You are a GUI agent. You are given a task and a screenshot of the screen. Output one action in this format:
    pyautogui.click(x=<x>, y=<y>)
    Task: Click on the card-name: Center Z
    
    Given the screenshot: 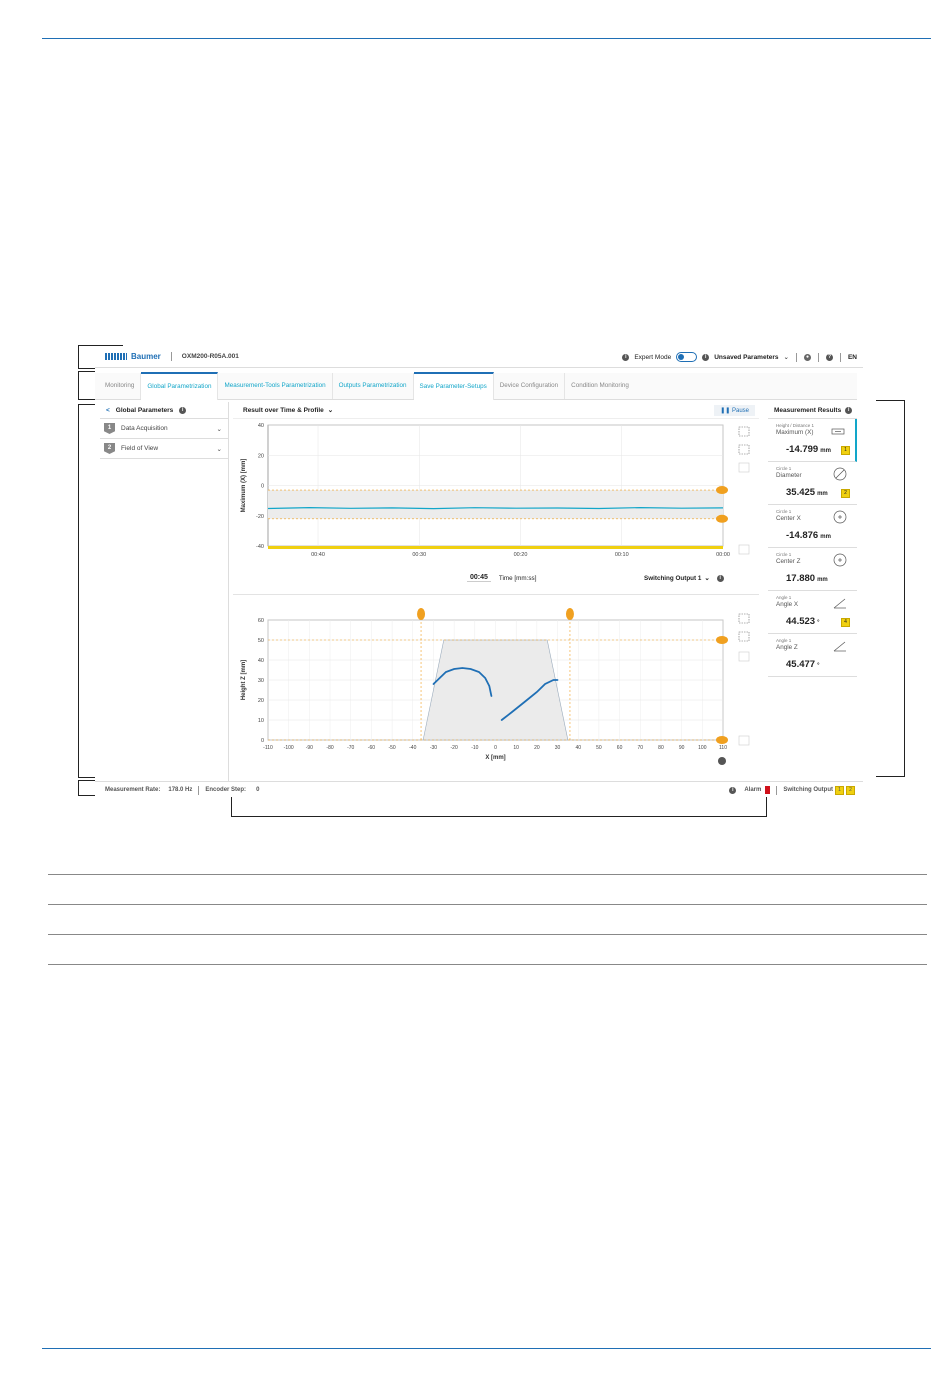 What is the action you would take?
    pyautogui.click(x=788, y=561)
    